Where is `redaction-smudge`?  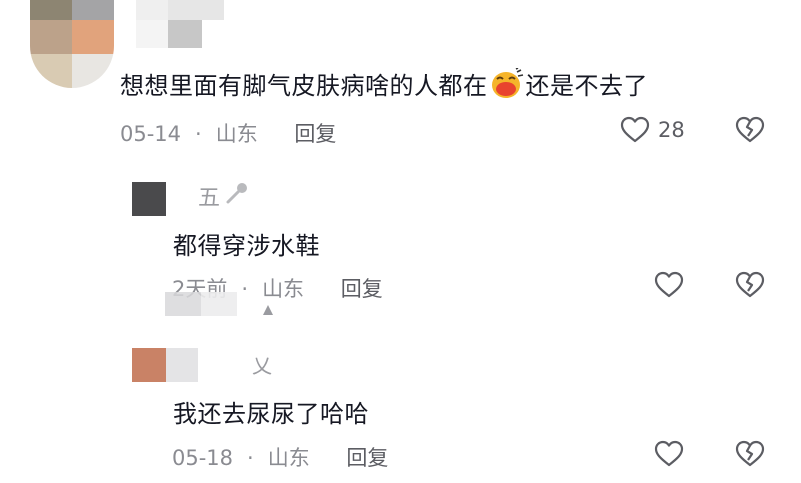 redaction-smudge is located at coordinates (201, 304).